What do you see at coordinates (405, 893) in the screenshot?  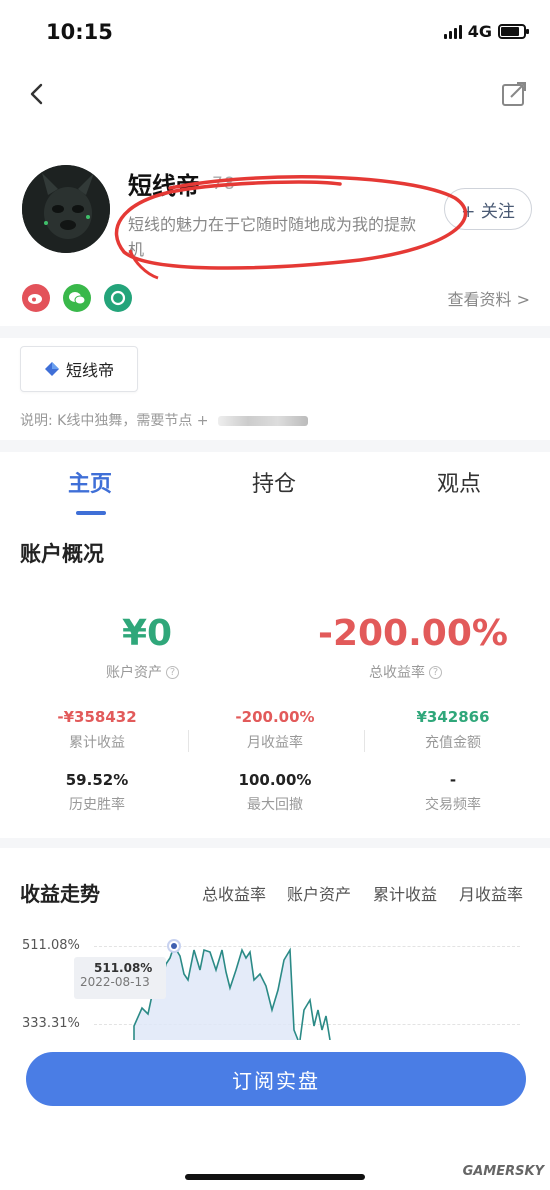 I see `trend-tab-cumulative: 累计收益` at bounding box center [405, 893].